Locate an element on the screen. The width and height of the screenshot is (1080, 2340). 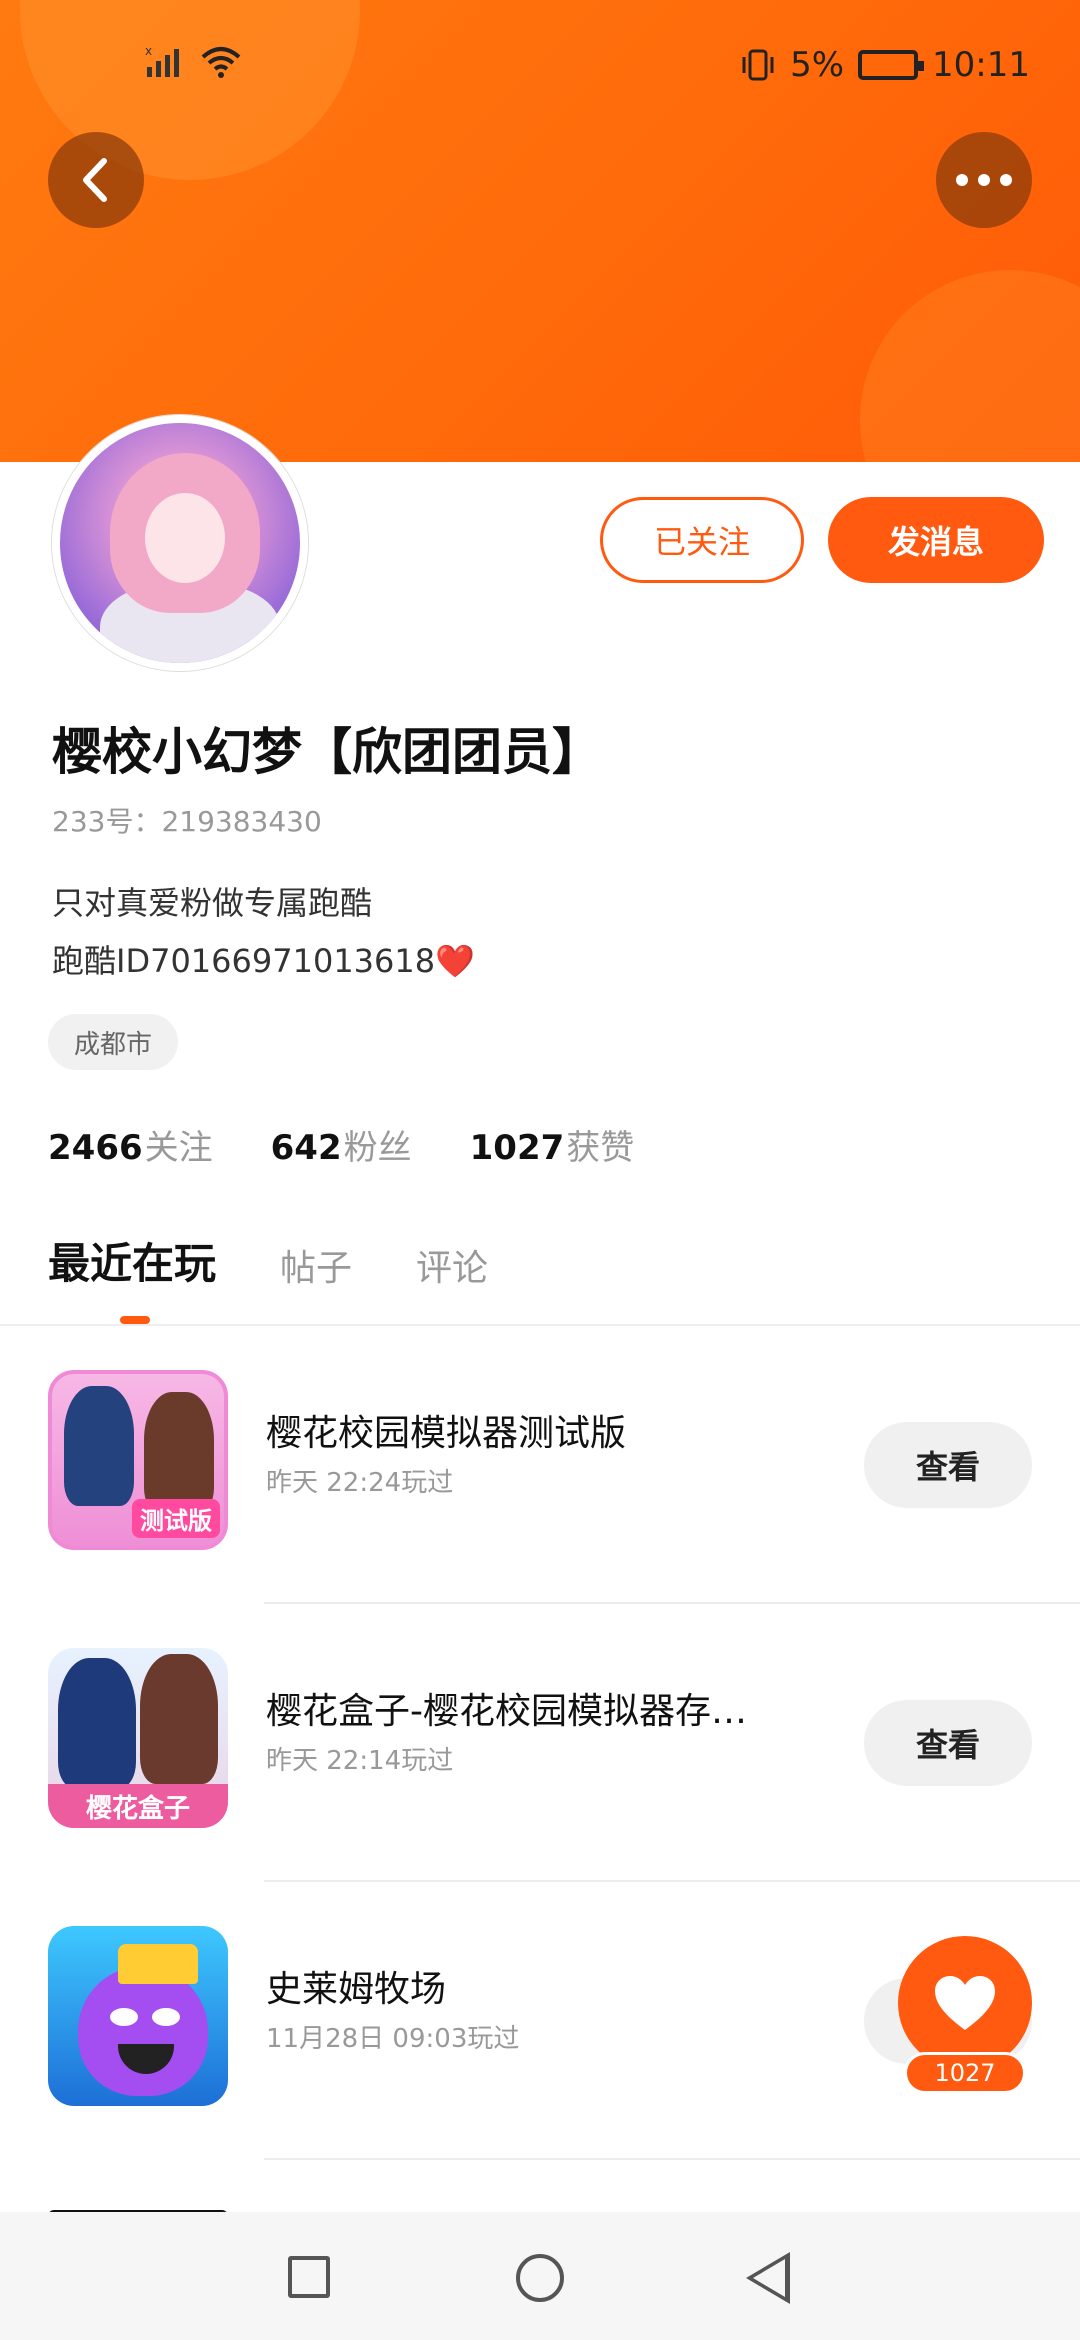
status-right: 5% 10:11 is located at coordinates (885, 65).